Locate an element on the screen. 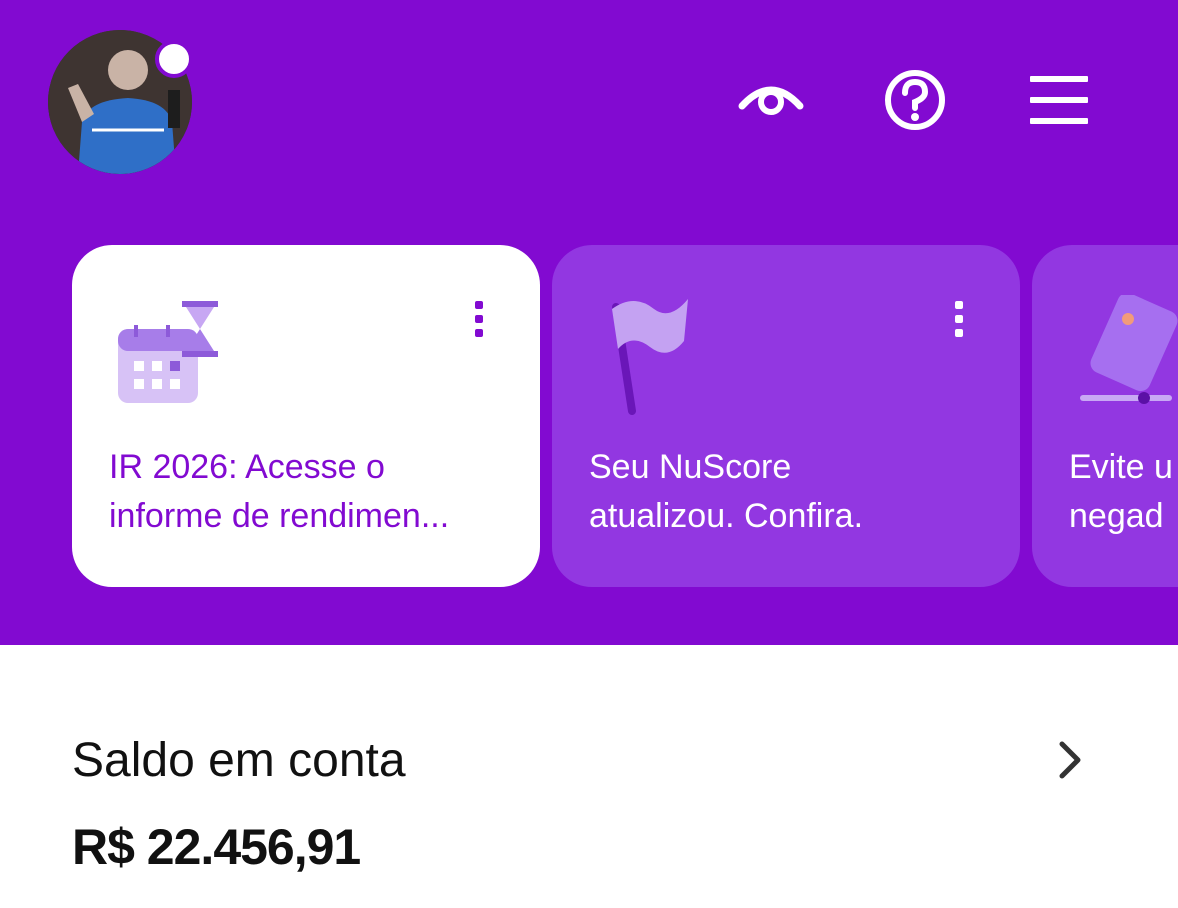 The height and width of the screenshot is (908, 1178). calendar-hourglass-icon is located at coordinates (168, 352).